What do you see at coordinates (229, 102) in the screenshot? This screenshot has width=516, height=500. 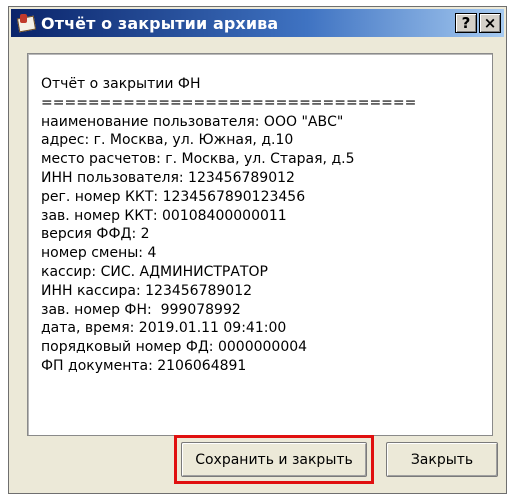 I see `report-line: ================================` at bounding box center [229, 102].